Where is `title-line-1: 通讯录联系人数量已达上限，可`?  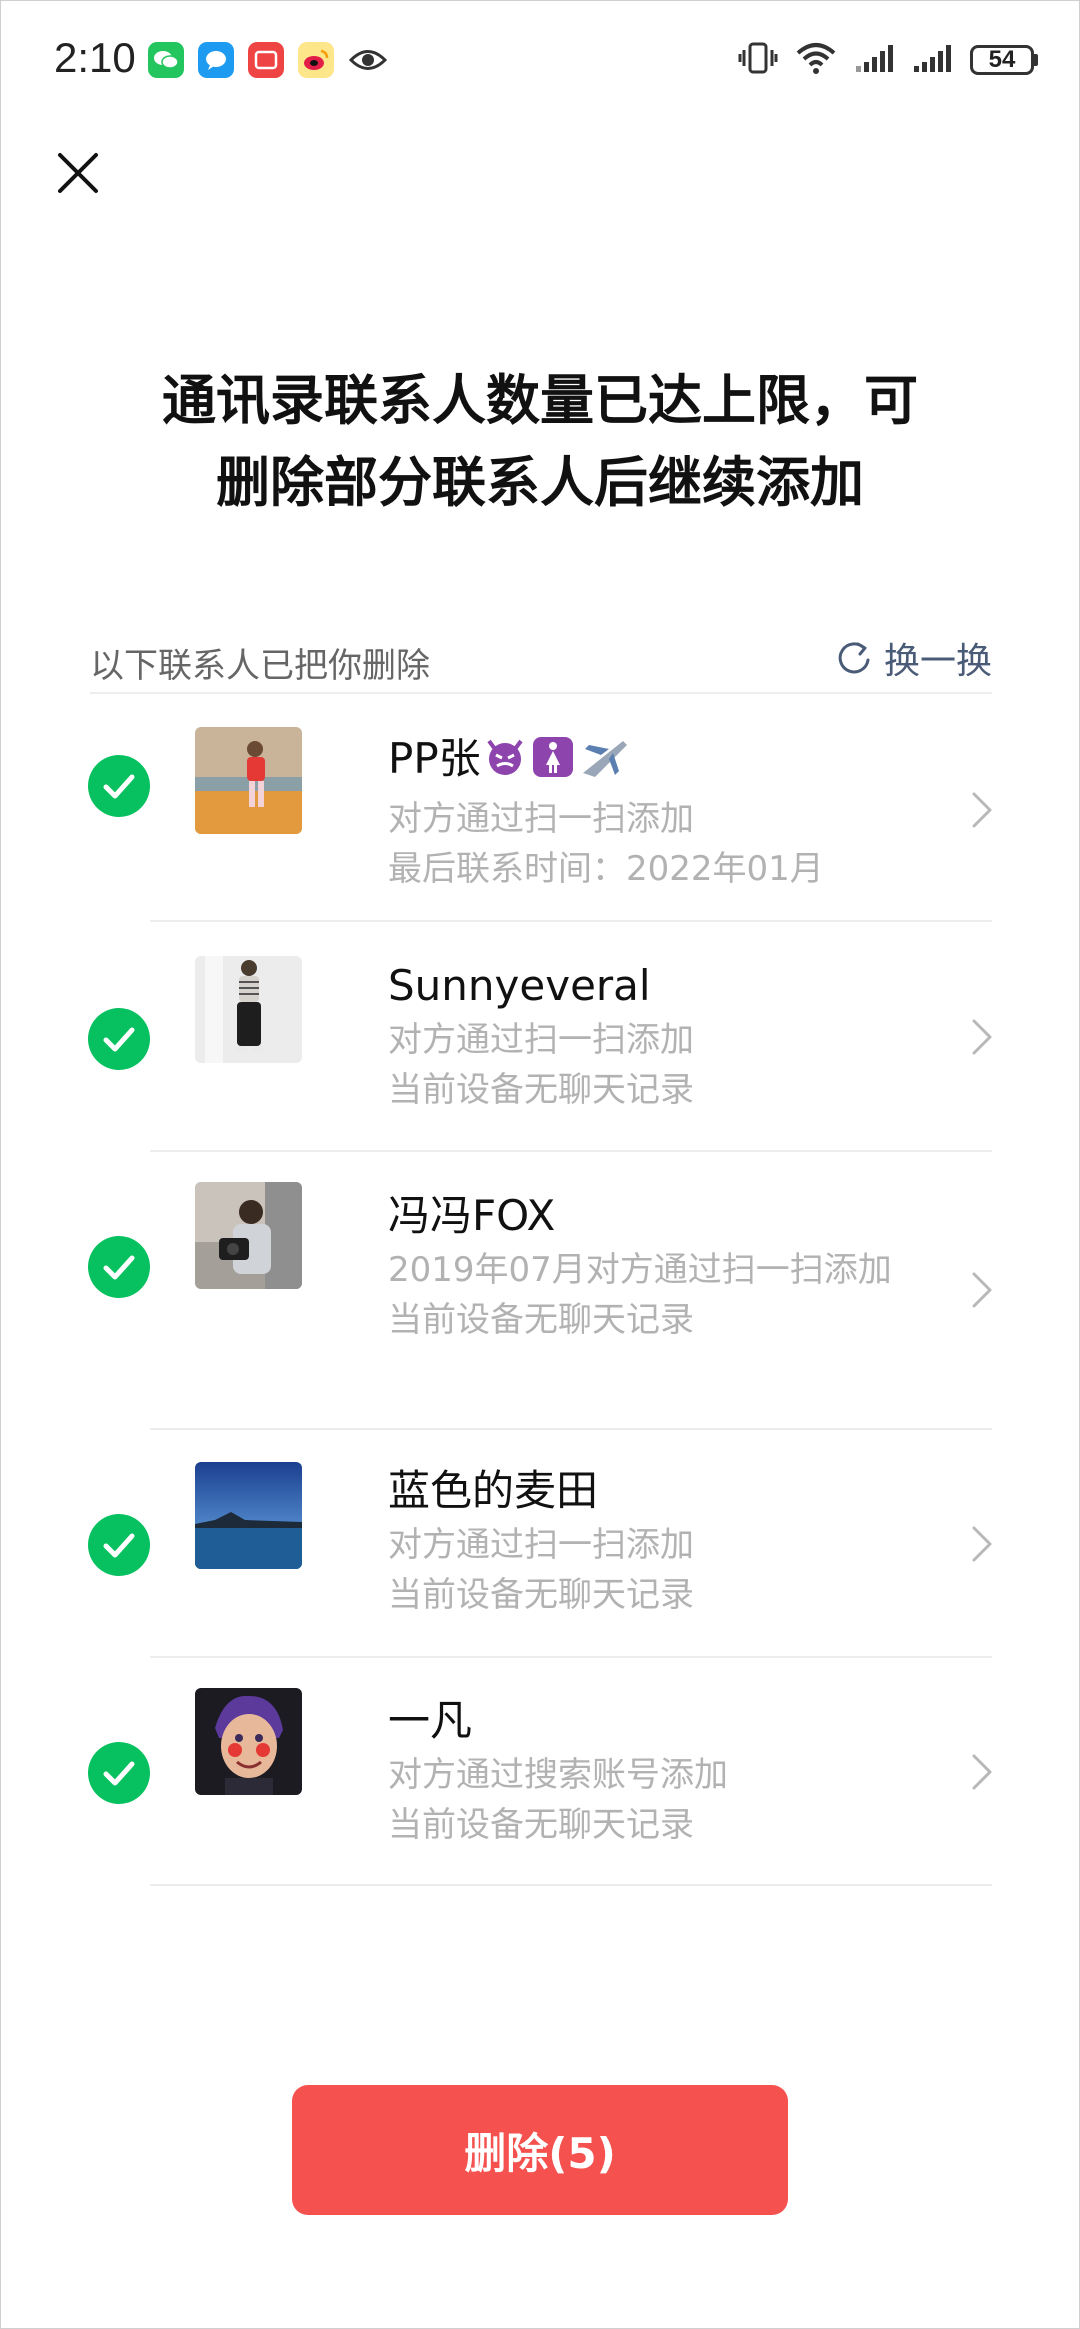 title-line-1: 通讯录联系人数量已达上限，可 is located at coordinates (540, 400).